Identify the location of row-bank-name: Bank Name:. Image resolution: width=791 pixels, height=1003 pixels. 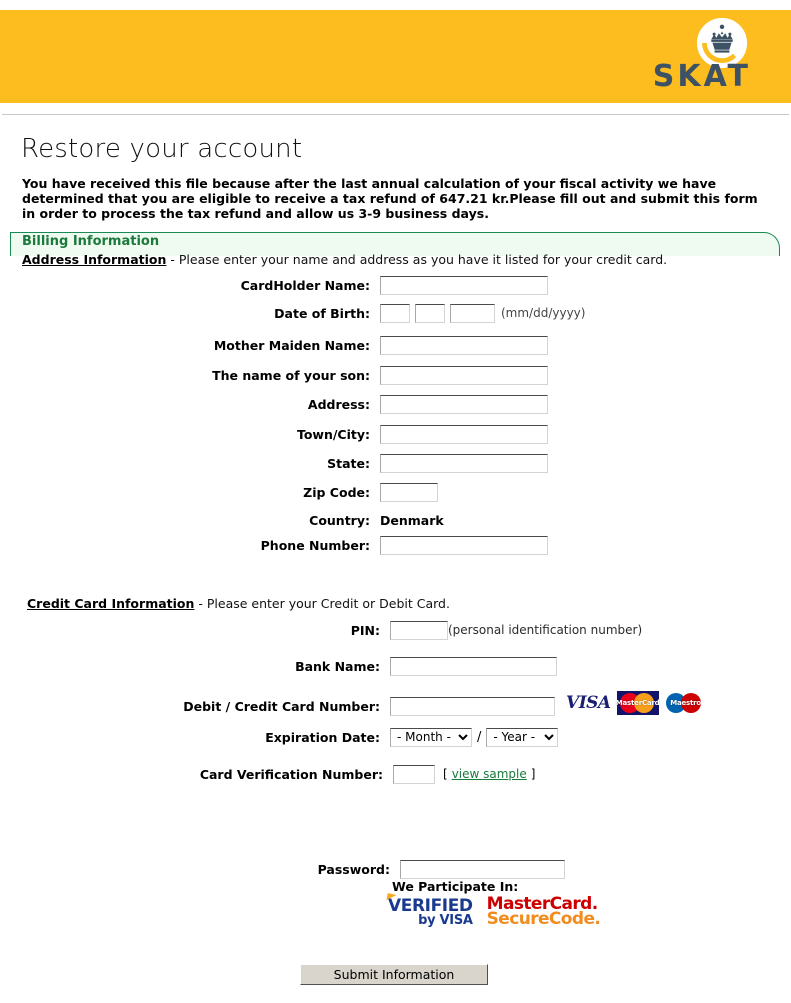
(373, 666).